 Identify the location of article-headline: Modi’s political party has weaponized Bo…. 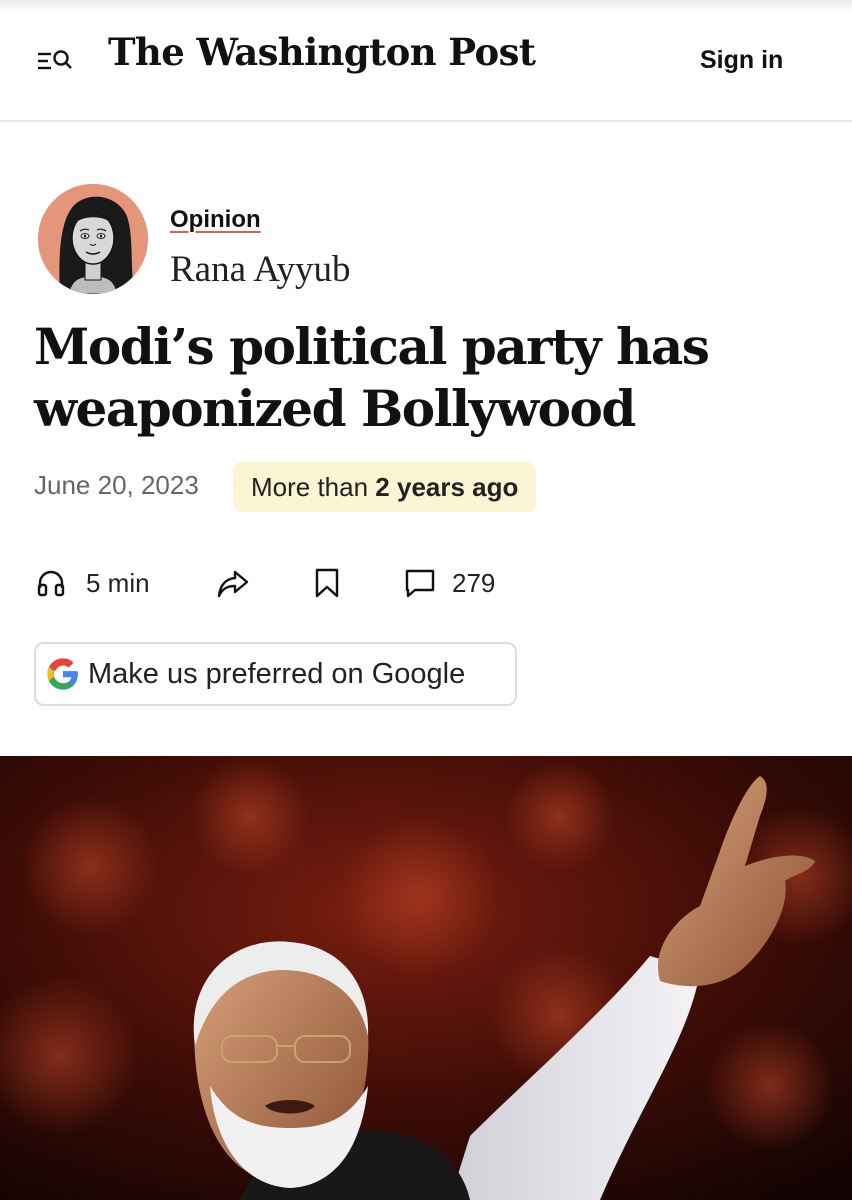
(429, 378).